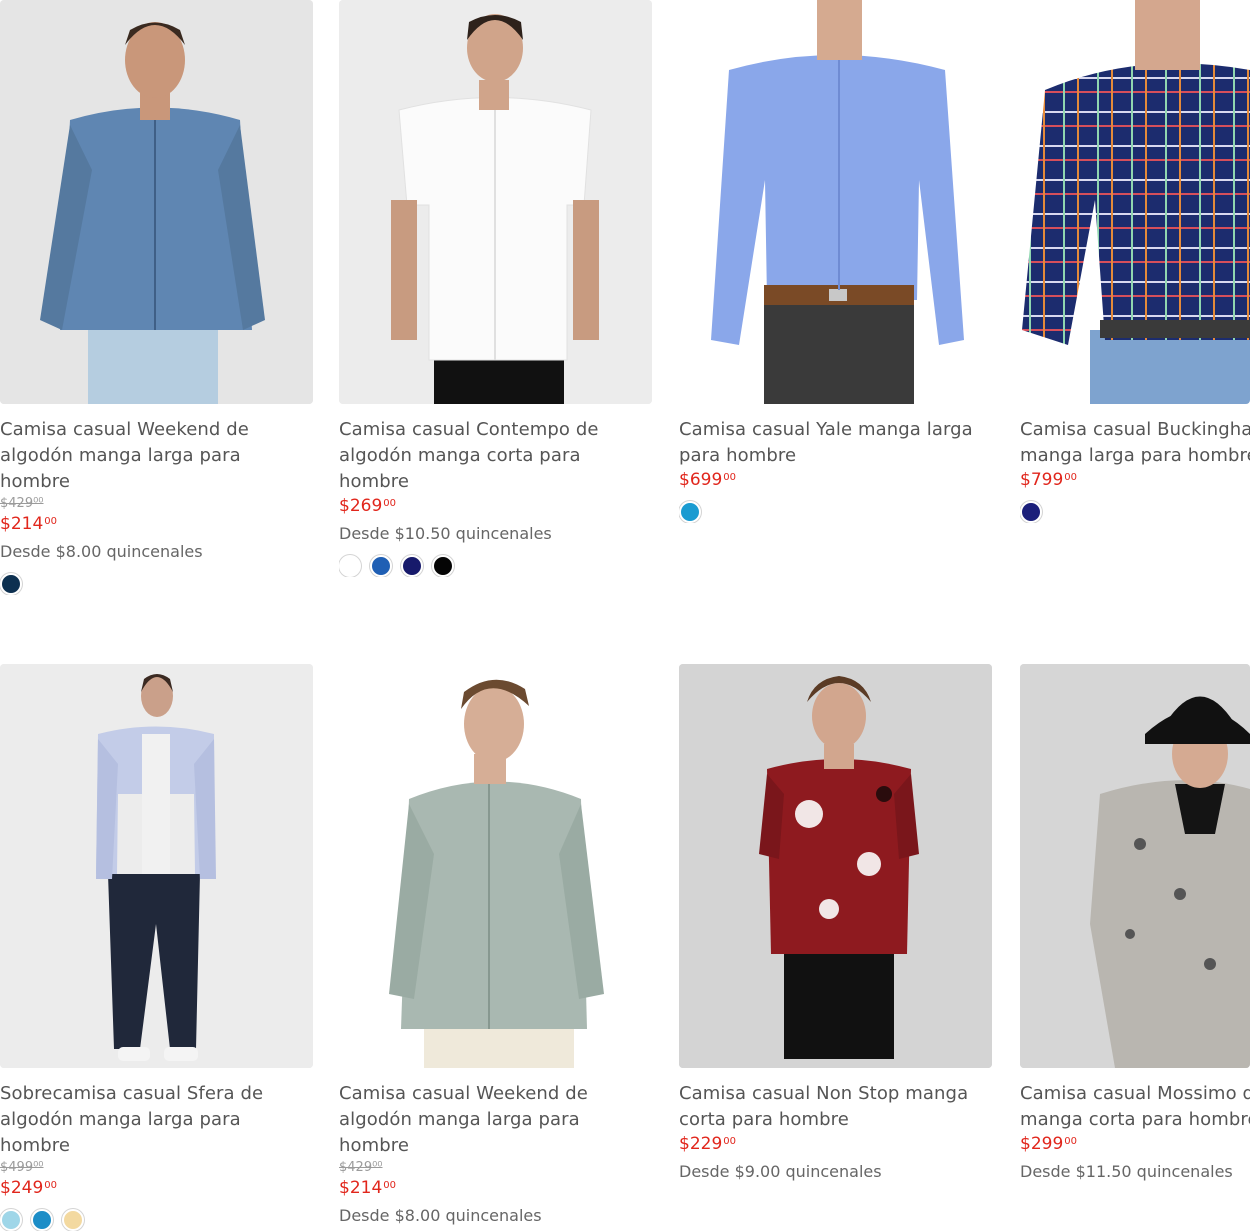 The height and width of the screenshot is (1231, 1250). What do you see at coordinates (701, 1144) in the screenshot?
I see `price-amount: $229` at bounding box center [701, 1144].